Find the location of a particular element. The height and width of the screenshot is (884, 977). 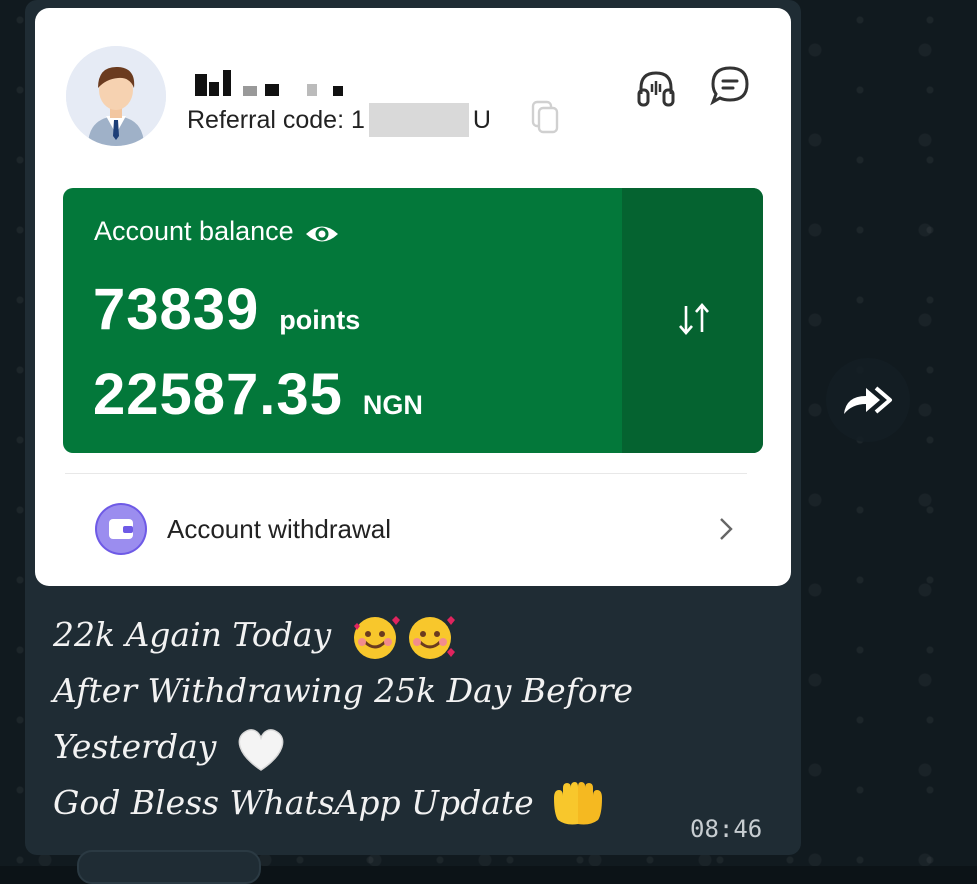

chevron-right-icon is located at coordinates (726, 529).